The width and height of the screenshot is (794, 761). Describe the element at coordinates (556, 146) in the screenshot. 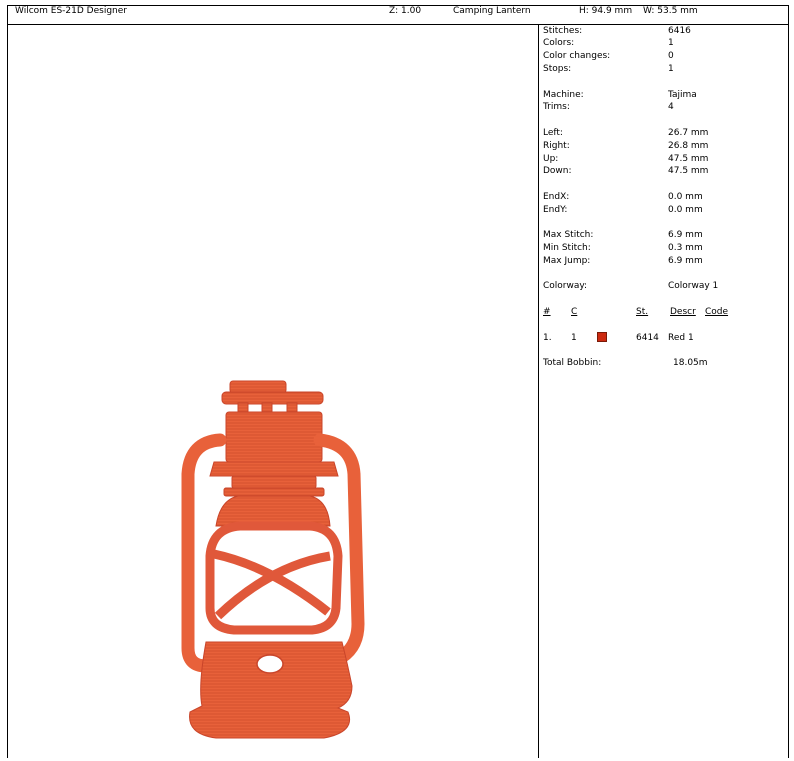

I see `stat-label: Right:` at that location.